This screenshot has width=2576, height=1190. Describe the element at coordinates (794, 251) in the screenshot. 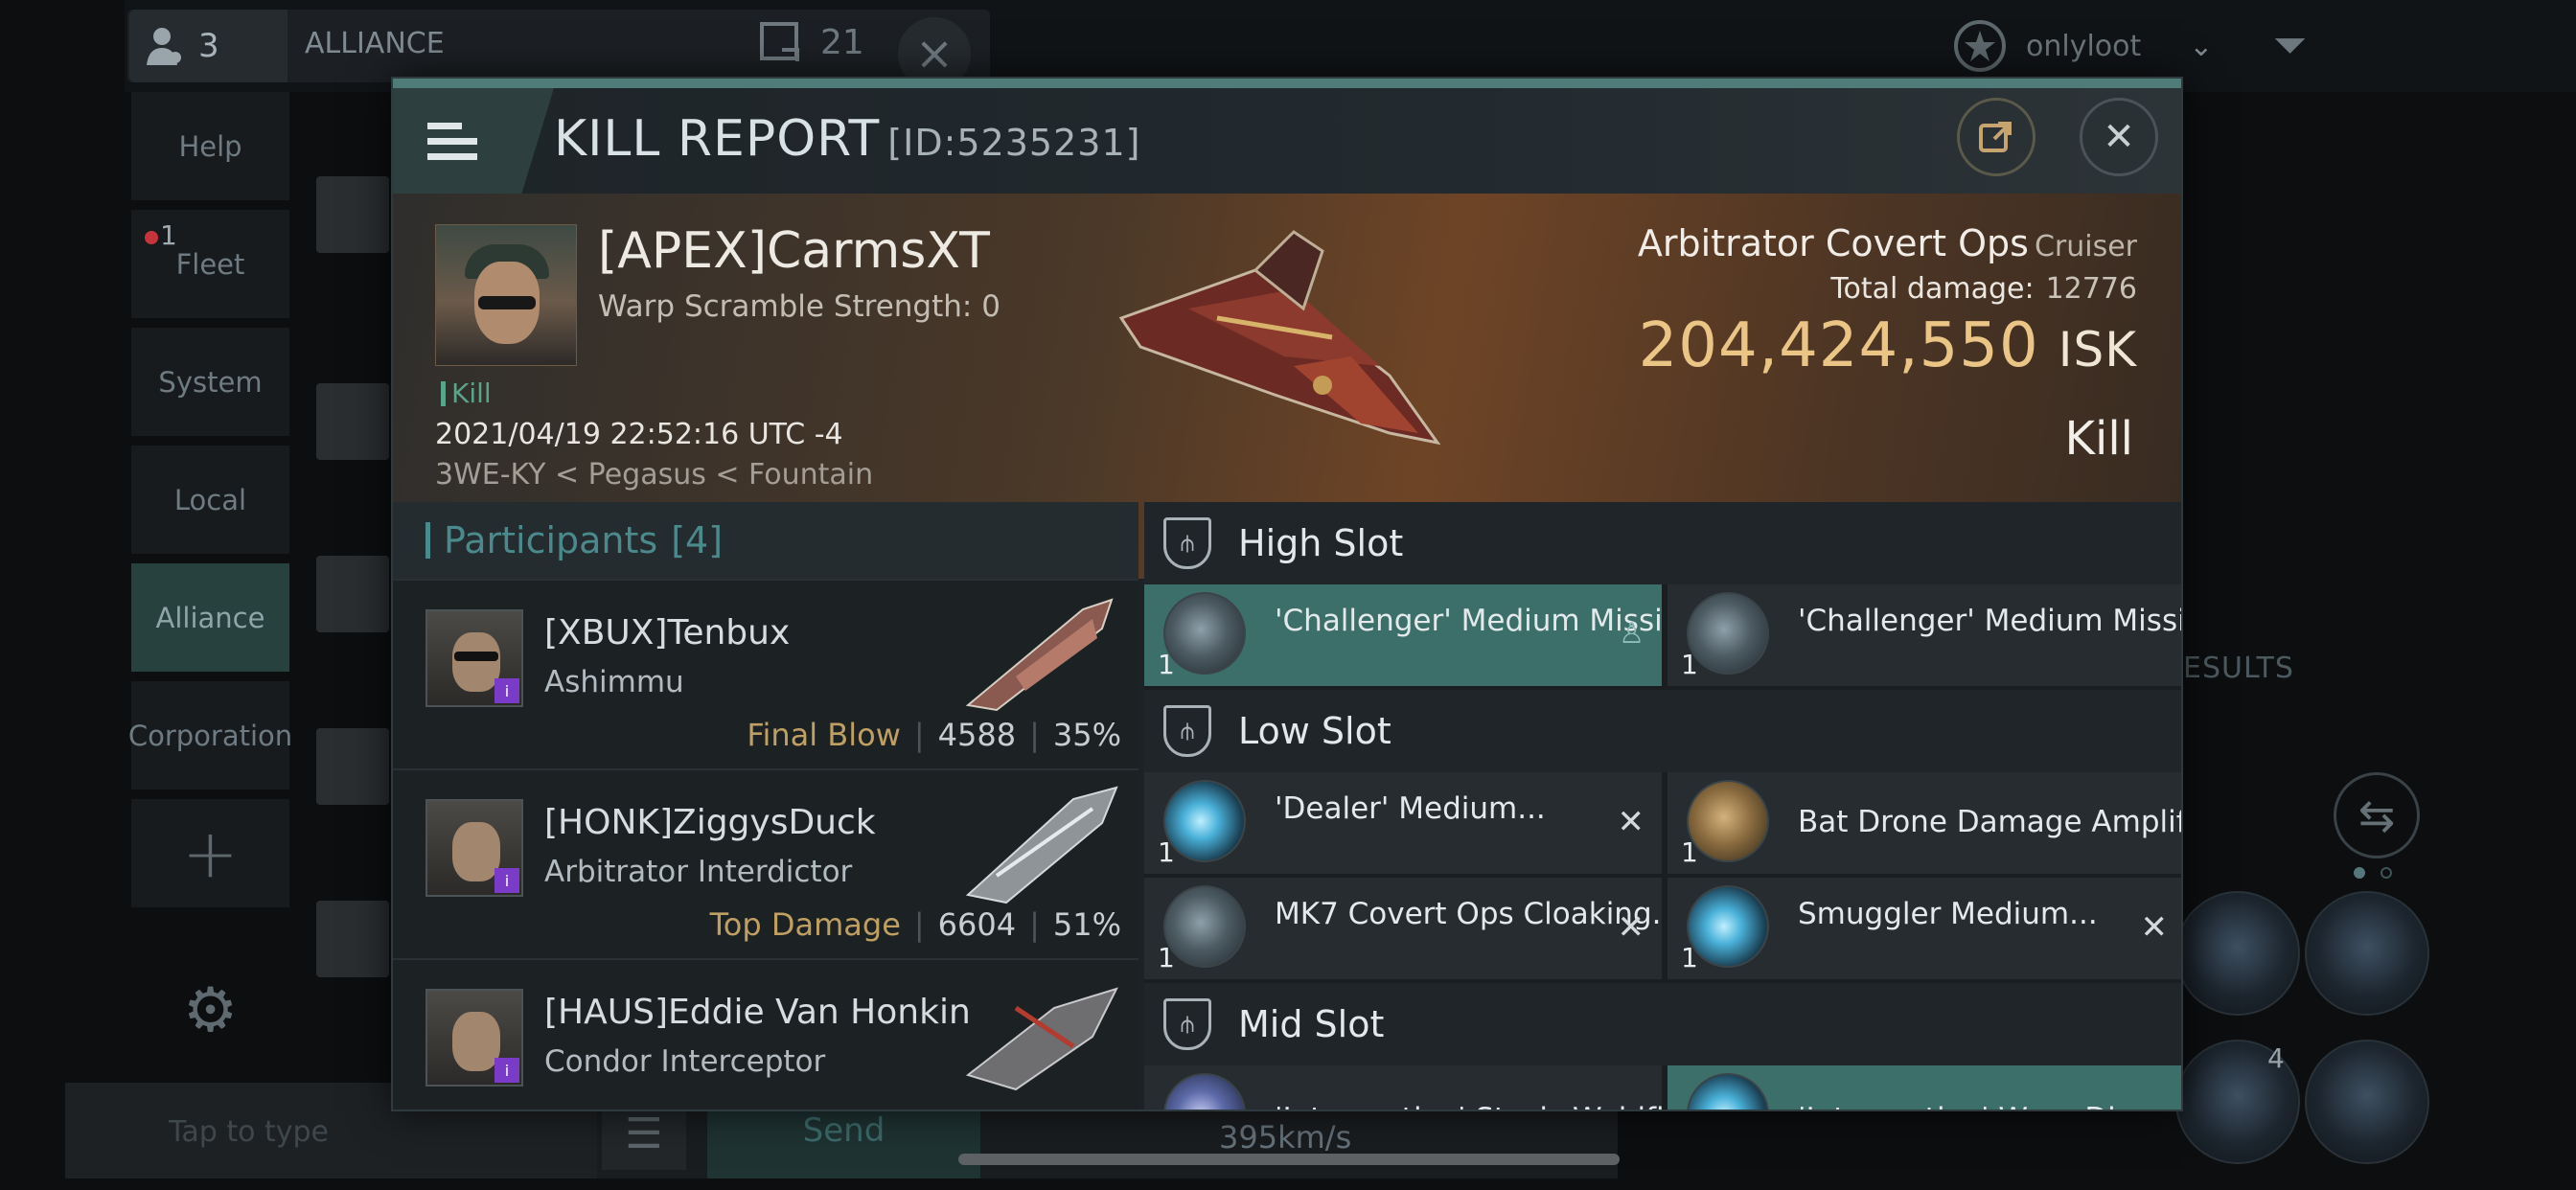

I see `victim-name: [APEX]CarmsXT` at that location.